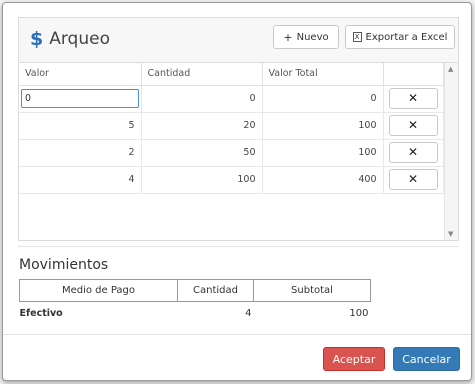 The width and height of the screenshot is (475, 384). What do you see at coordinates (64, 265) in the screenshot?
I see `movimientos-title: Movimientos` at bounding box center [64, 265].